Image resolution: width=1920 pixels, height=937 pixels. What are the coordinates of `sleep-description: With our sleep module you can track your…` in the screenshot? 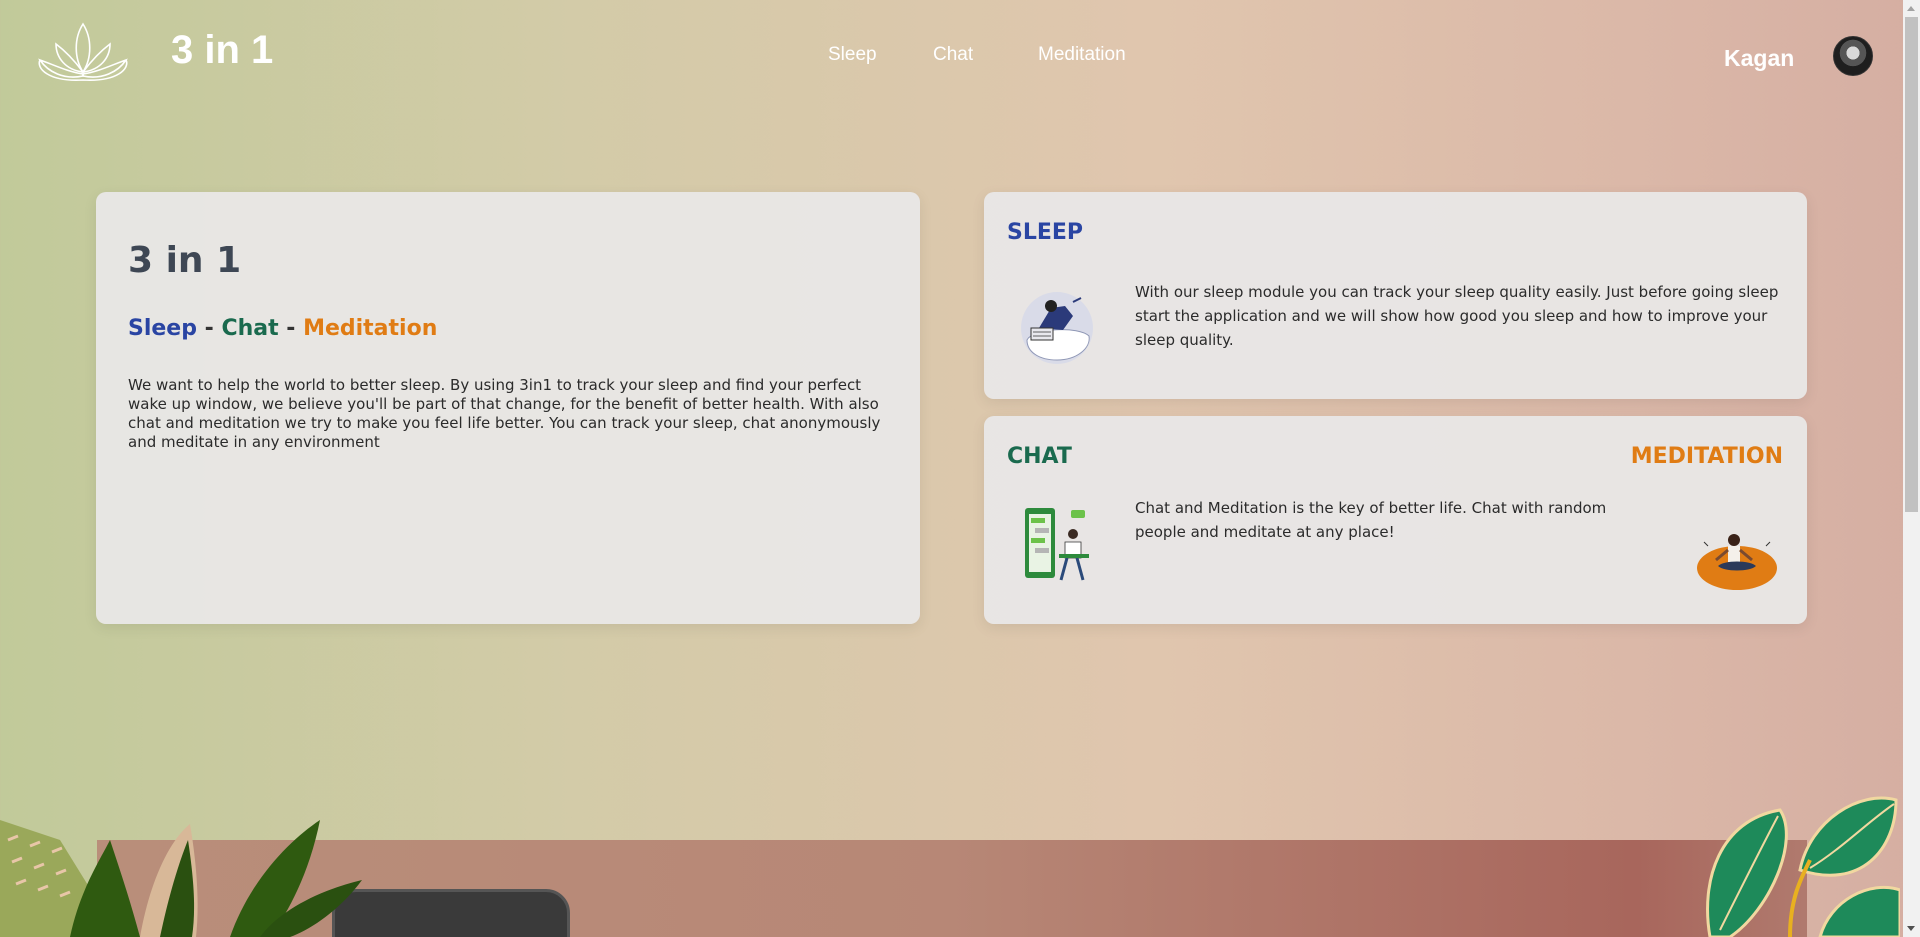 It's located at (1457, 316).